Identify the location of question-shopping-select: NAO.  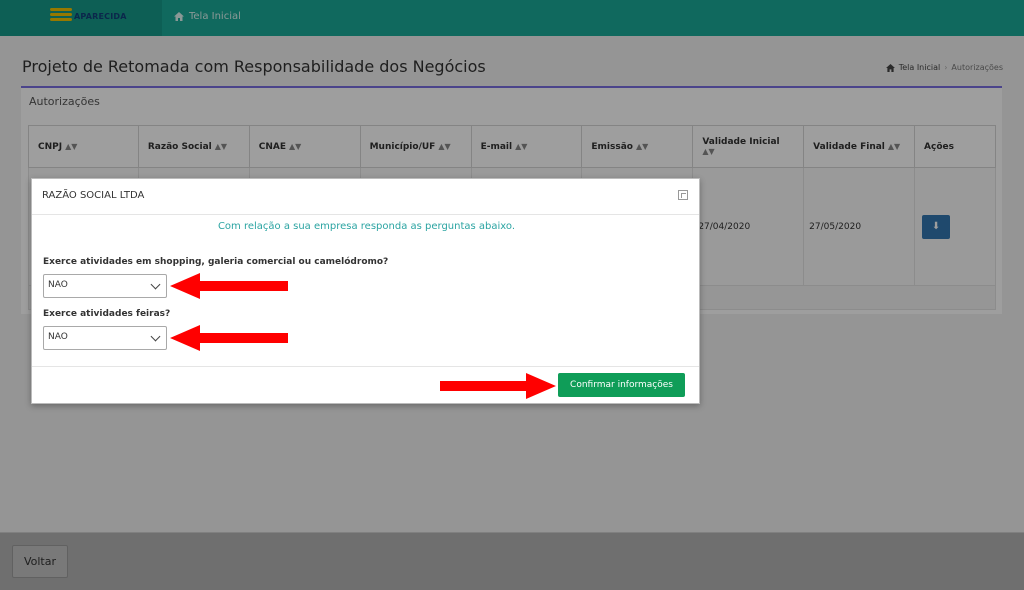
(105, 286).